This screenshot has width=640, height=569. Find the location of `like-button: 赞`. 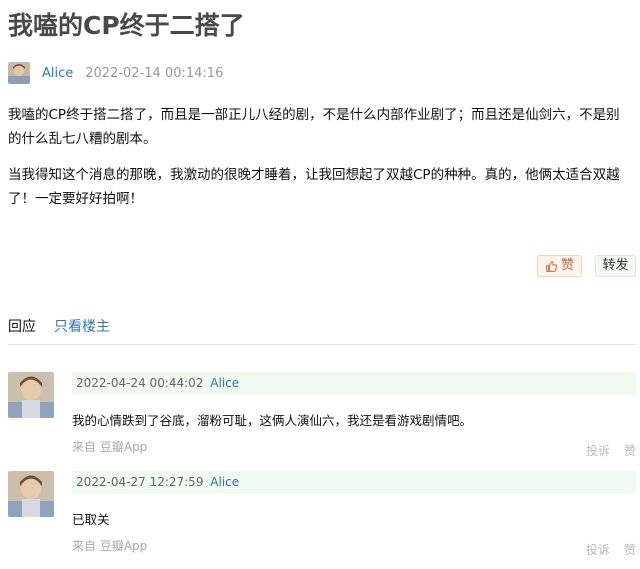

like-button: 赞 is located at coordinates (559, 266).